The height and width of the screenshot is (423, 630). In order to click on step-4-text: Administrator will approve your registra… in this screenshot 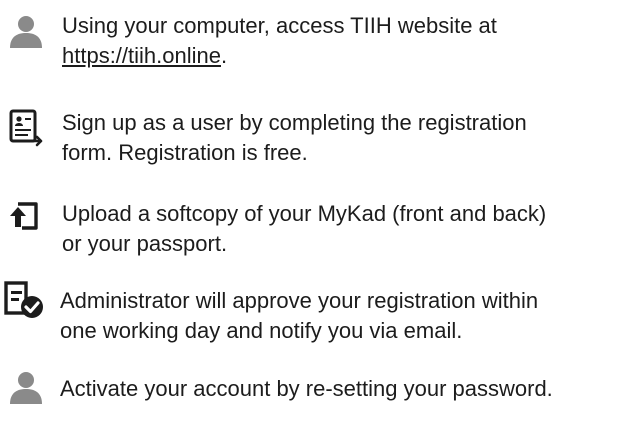, I will do `click(299, 316)`.